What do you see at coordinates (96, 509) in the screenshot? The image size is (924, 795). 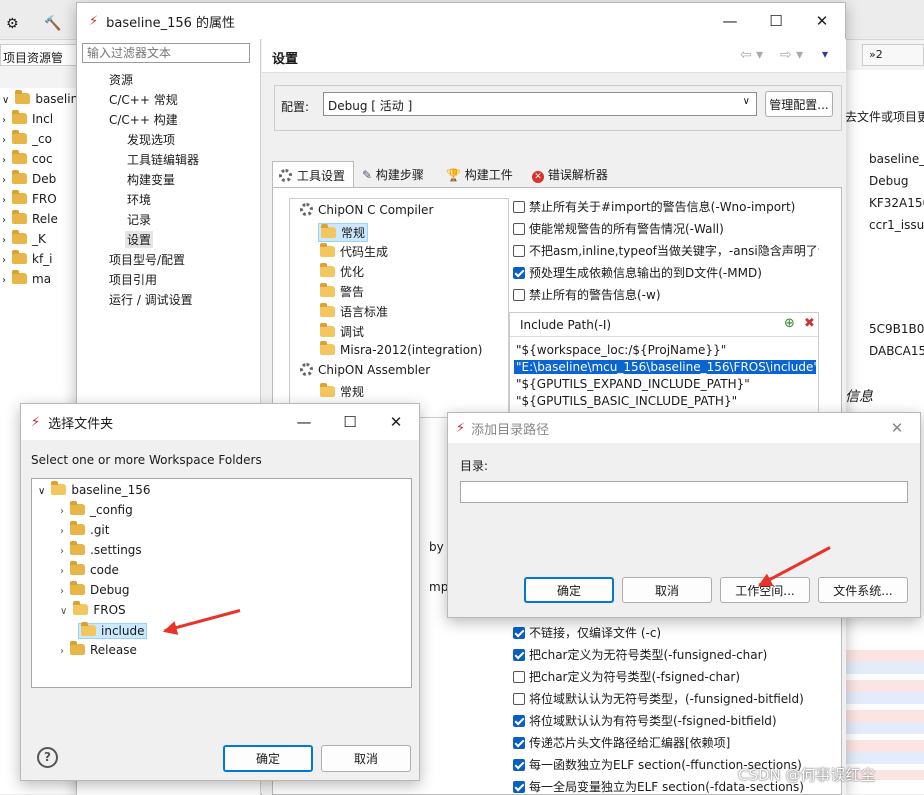 I see `folder-tree-item: › _config` at bounding box center [96, 509].